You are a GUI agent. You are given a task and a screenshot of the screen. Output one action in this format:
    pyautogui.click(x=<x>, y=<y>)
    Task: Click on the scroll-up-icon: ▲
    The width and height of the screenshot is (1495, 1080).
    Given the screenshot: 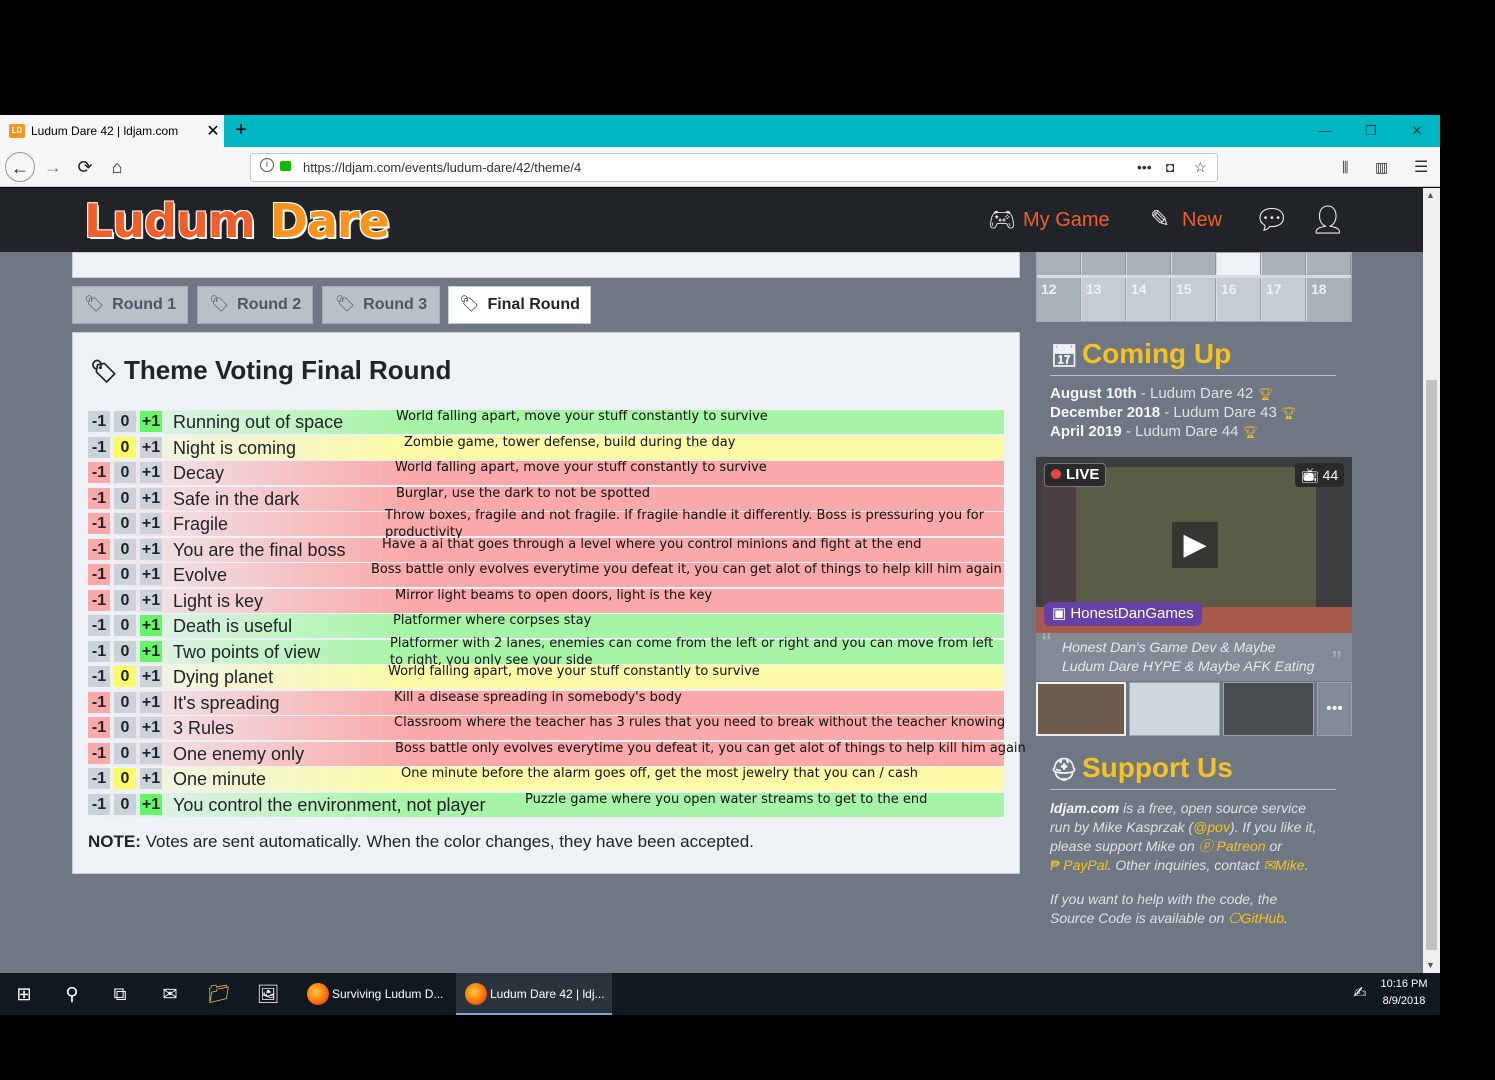 What is the action you would take?
    pyautogui.click(x=1430, y=195)
    